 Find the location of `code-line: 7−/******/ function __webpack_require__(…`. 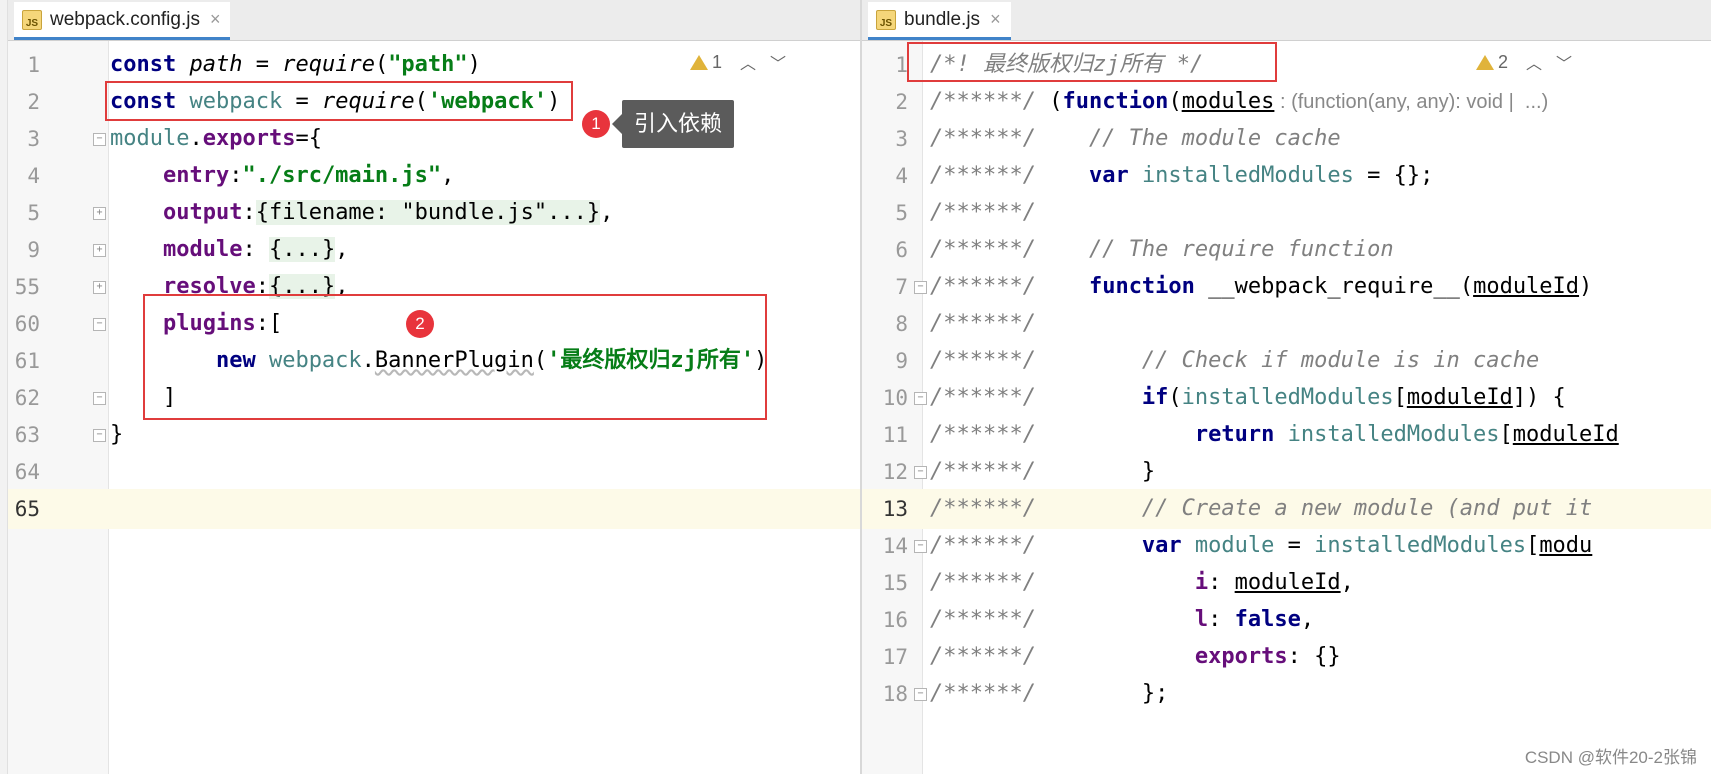

code-line: 7−/******/ function __webpack_require__(… is located at coordinates (1286, 287).